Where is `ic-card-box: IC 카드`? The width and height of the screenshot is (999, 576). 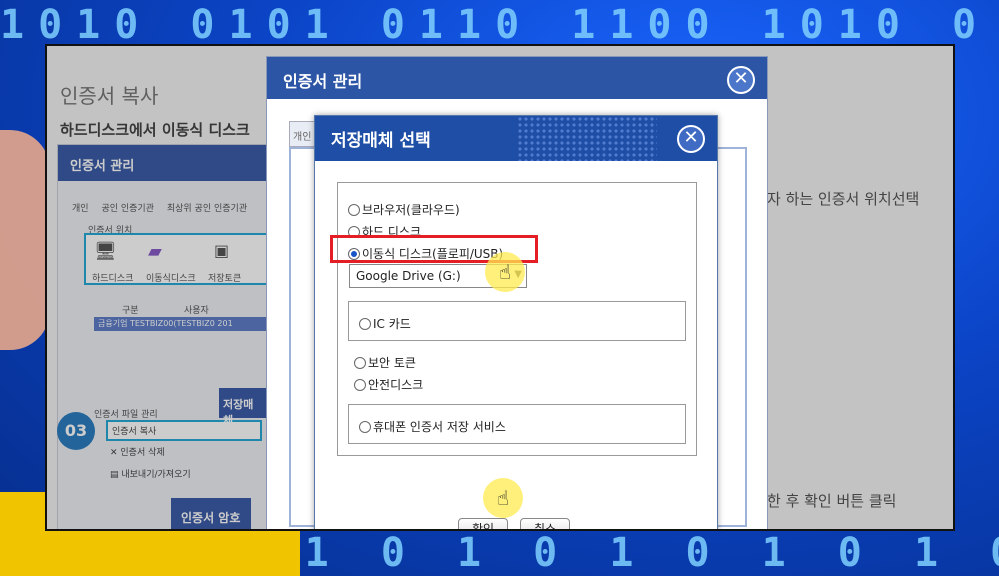 ic-card-box: IC 카드 is located at coordinates (517, 321).